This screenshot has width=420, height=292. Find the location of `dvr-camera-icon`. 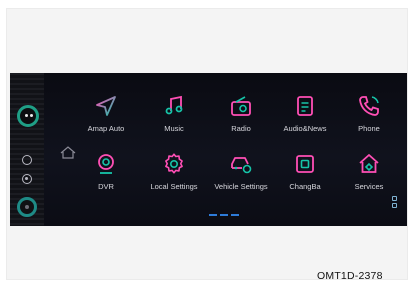

dvr-camera-icon is located at coordinates (106, 164).